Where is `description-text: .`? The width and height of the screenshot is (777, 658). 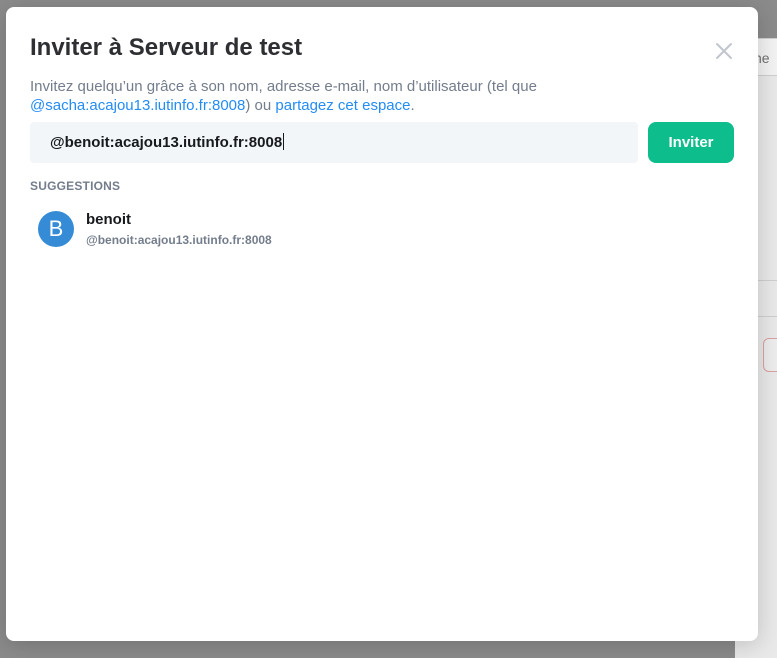 description-text: . is located at coordinates (412, 105).